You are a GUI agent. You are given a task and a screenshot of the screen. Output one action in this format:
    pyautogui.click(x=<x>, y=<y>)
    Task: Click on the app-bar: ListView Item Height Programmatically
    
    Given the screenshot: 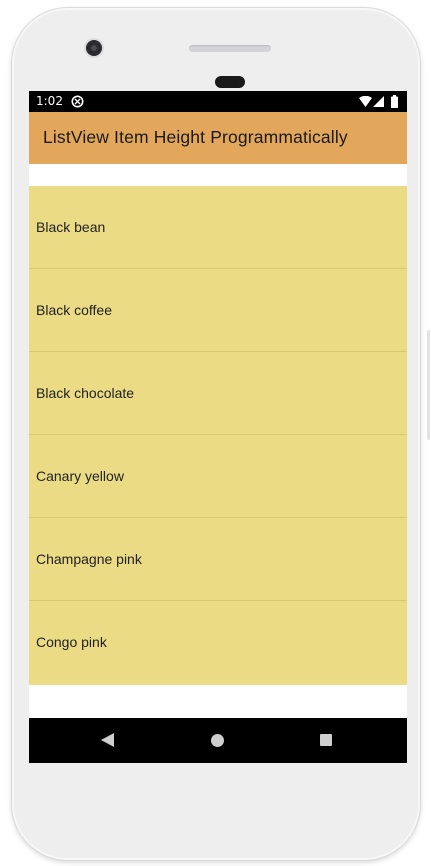 What is the action you would take?
    pyautogui.click(x=218, y=138)
    